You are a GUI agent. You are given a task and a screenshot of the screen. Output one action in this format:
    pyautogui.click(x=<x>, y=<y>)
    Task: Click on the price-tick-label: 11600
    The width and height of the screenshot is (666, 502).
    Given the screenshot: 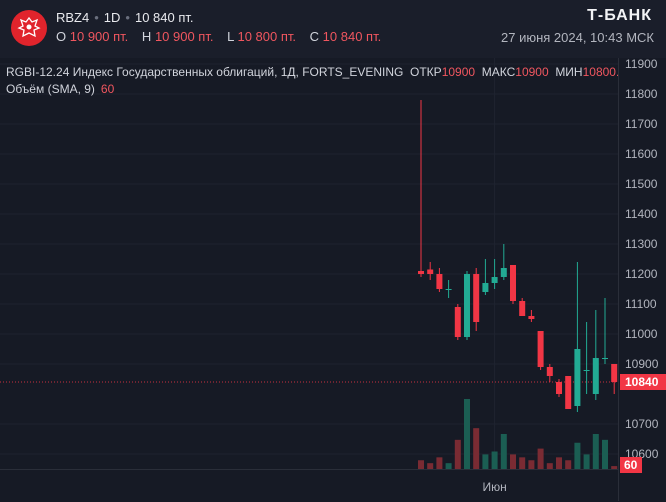 What is the action you would take?
    pyautogui.click(x=641, y=154)
    